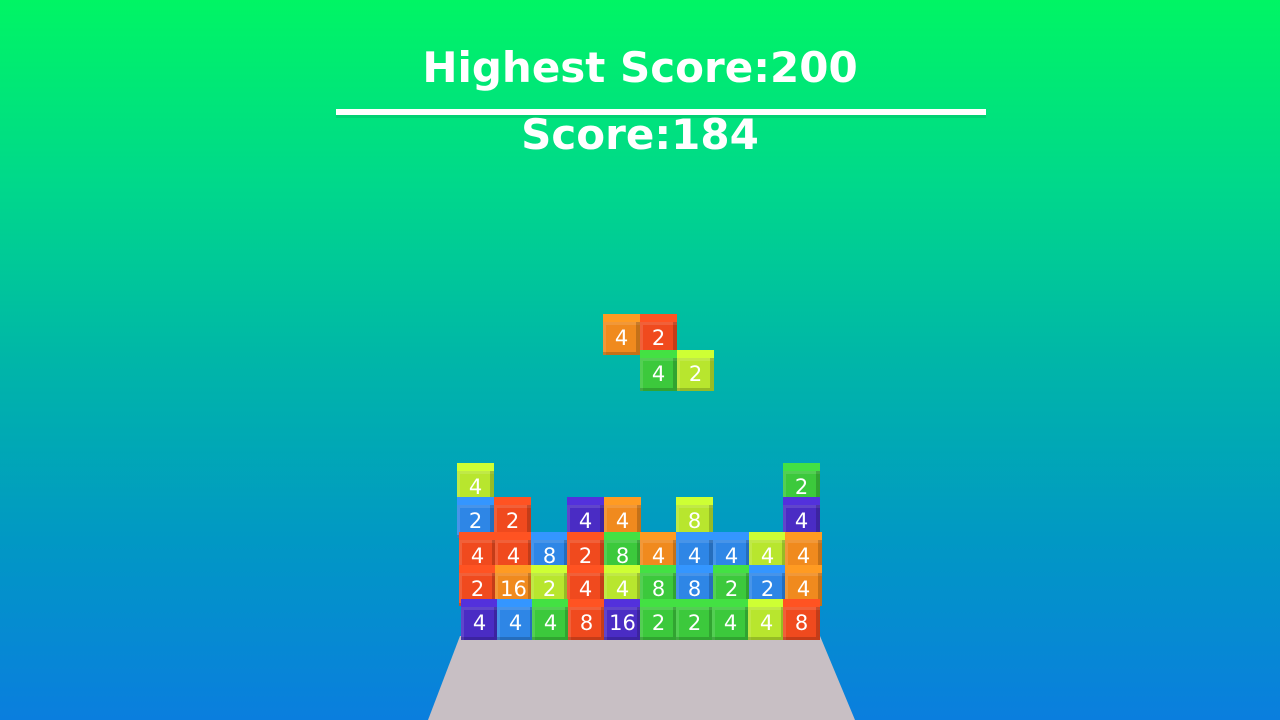 The width and height of the screenshot is (1280, 720). I want to click on stack-cube: 16, so click(622, 619).